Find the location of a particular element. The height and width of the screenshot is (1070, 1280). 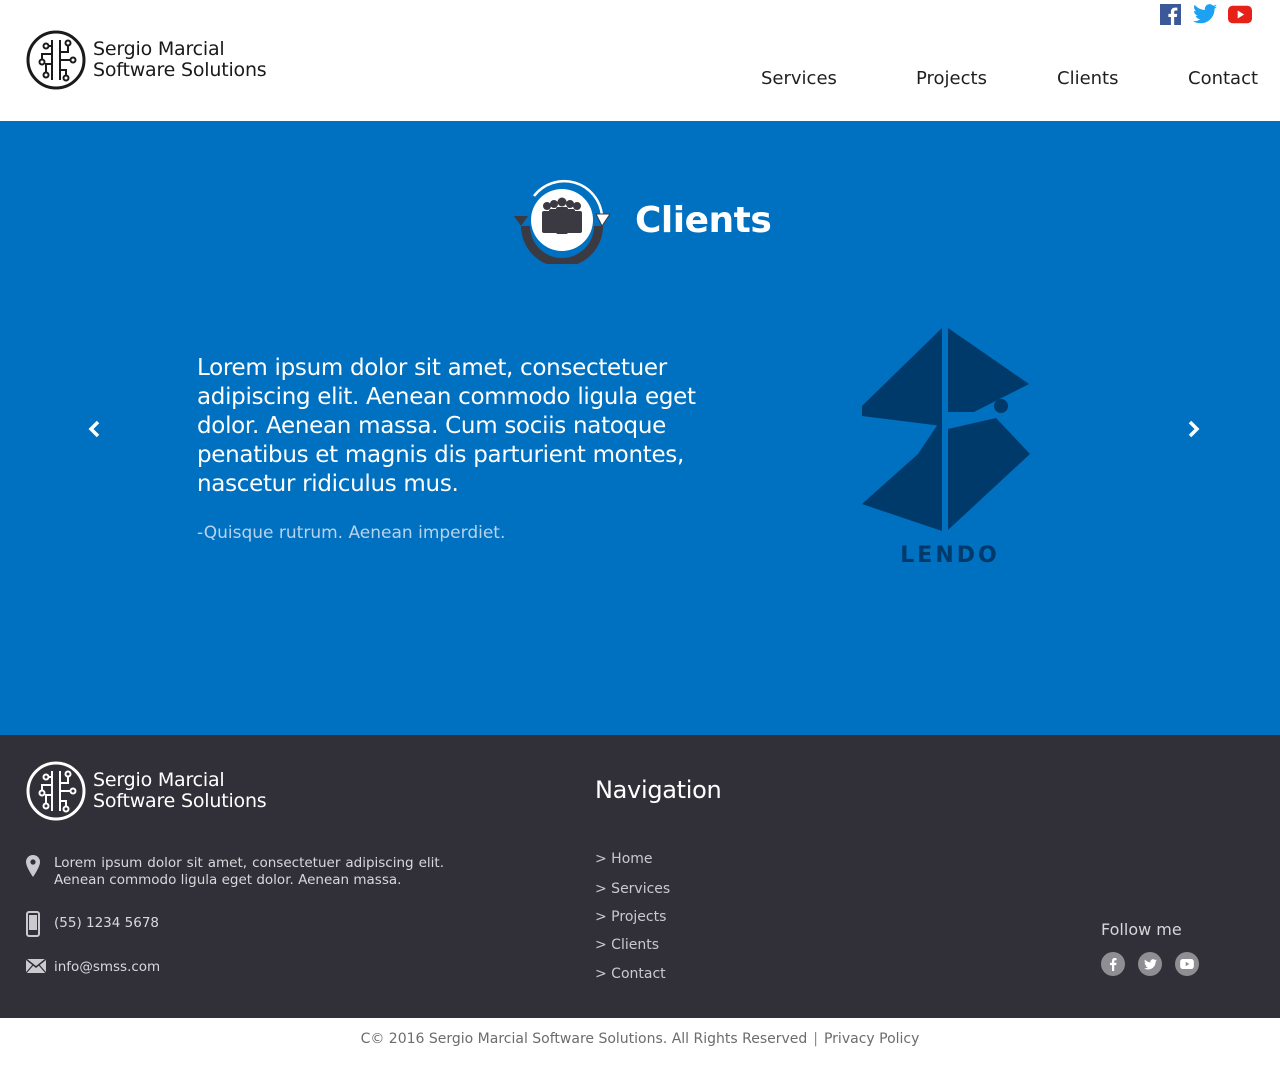

mail-icon is located at coordinates (40, 966).